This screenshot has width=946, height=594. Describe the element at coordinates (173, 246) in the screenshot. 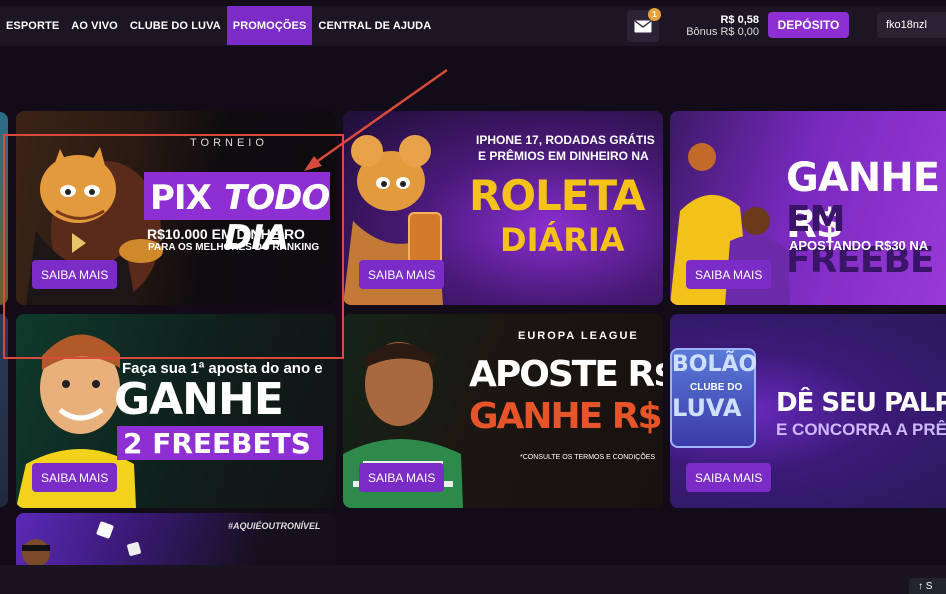

I see `annotation-highlight-box` at that location.